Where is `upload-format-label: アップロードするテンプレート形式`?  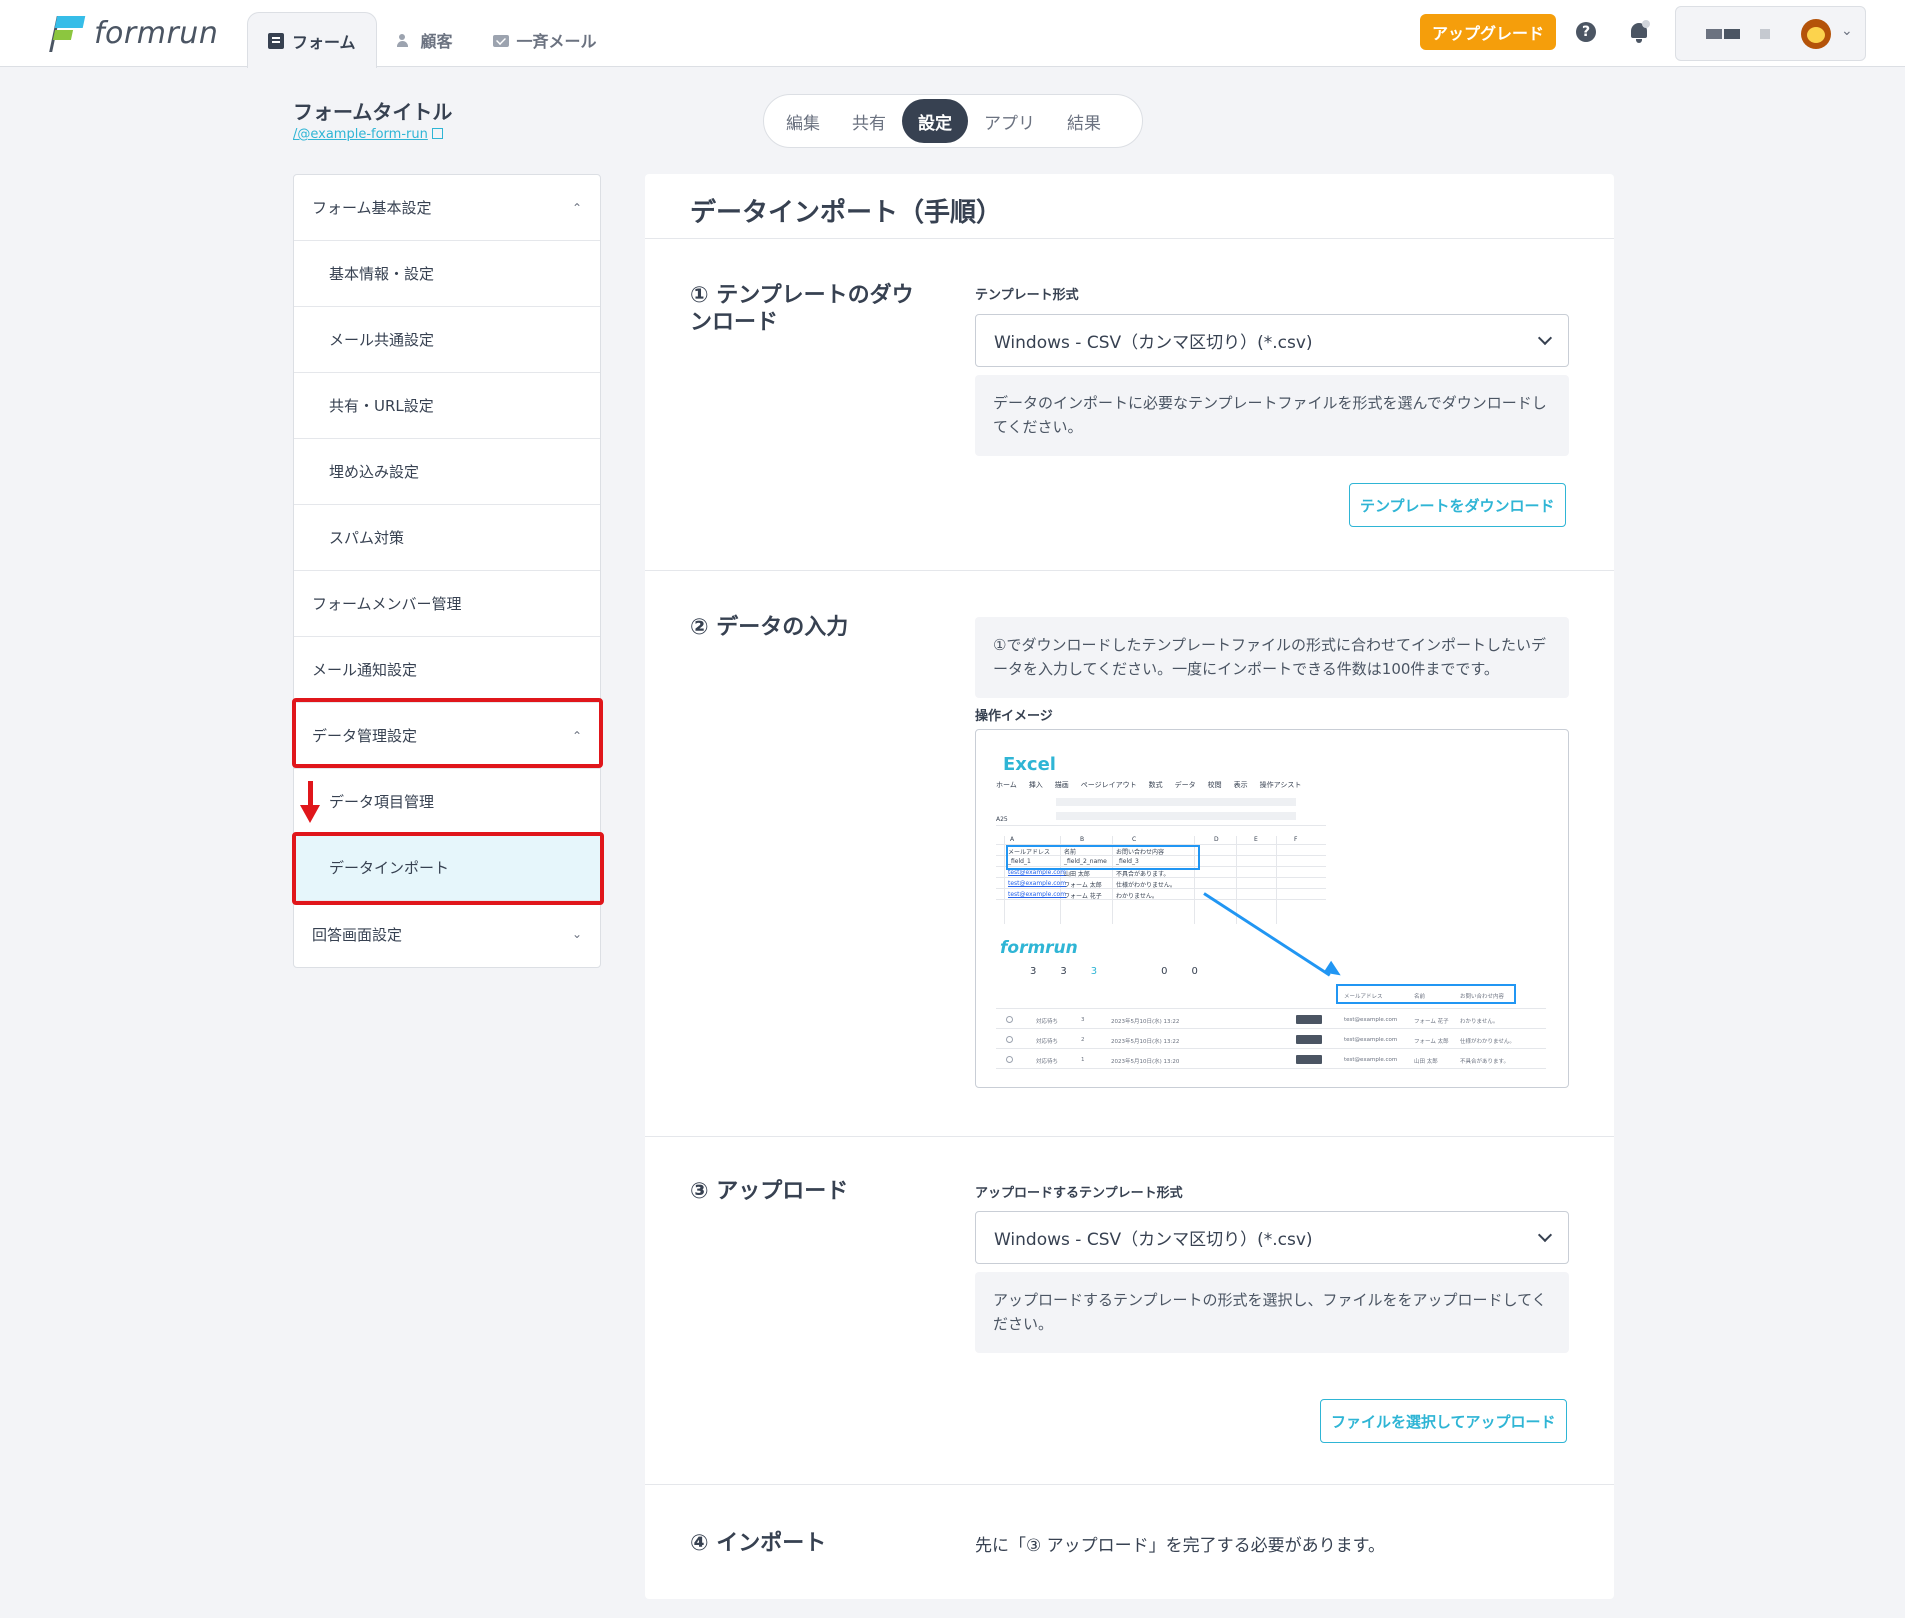 upload-format-label: アップロードするテンプレート形式 is located at coordinates (1079, 1193).